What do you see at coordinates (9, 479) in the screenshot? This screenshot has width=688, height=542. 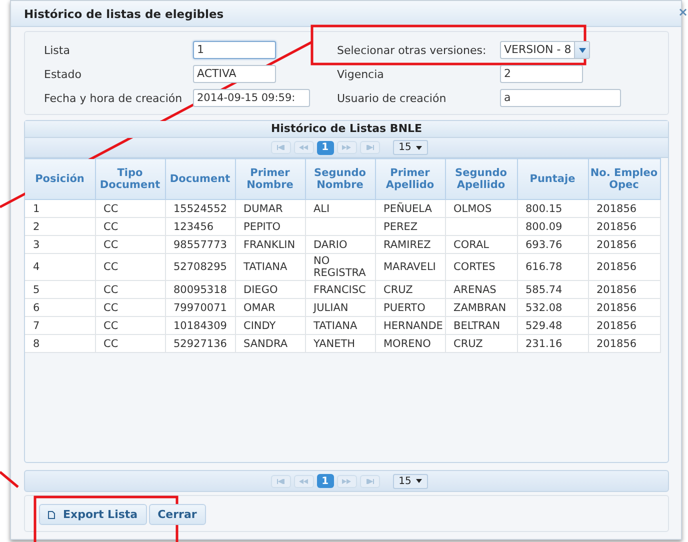 I see `annotation-line` at bounding box center [9, 479].